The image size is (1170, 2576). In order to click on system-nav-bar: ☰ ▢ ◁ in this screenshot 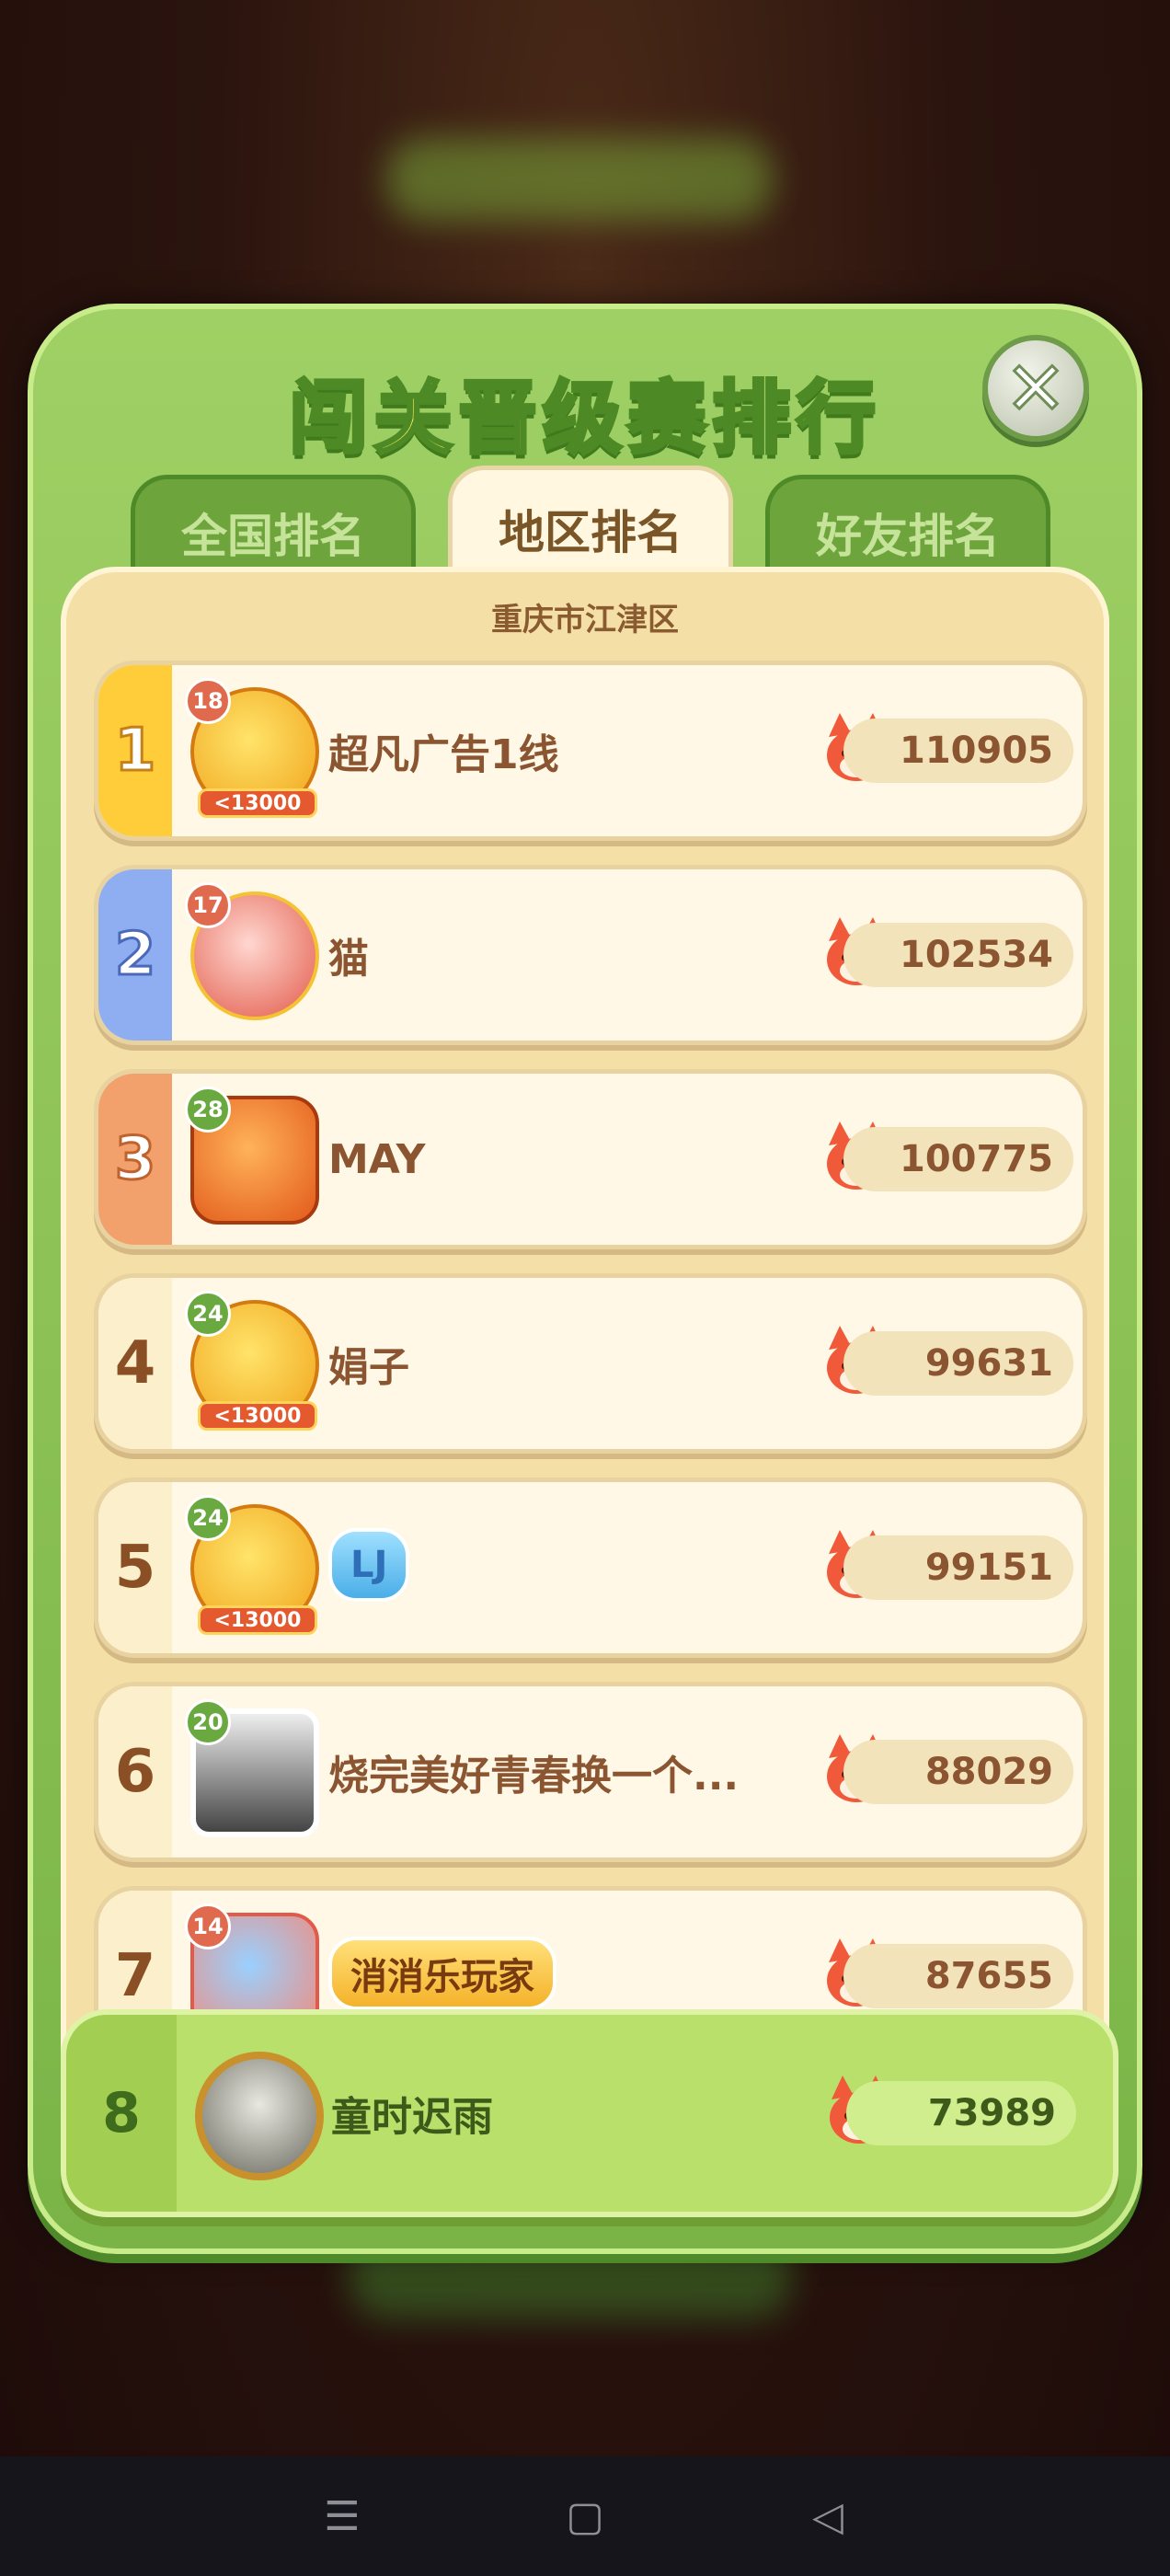, I will do `click(585, 2516)`.